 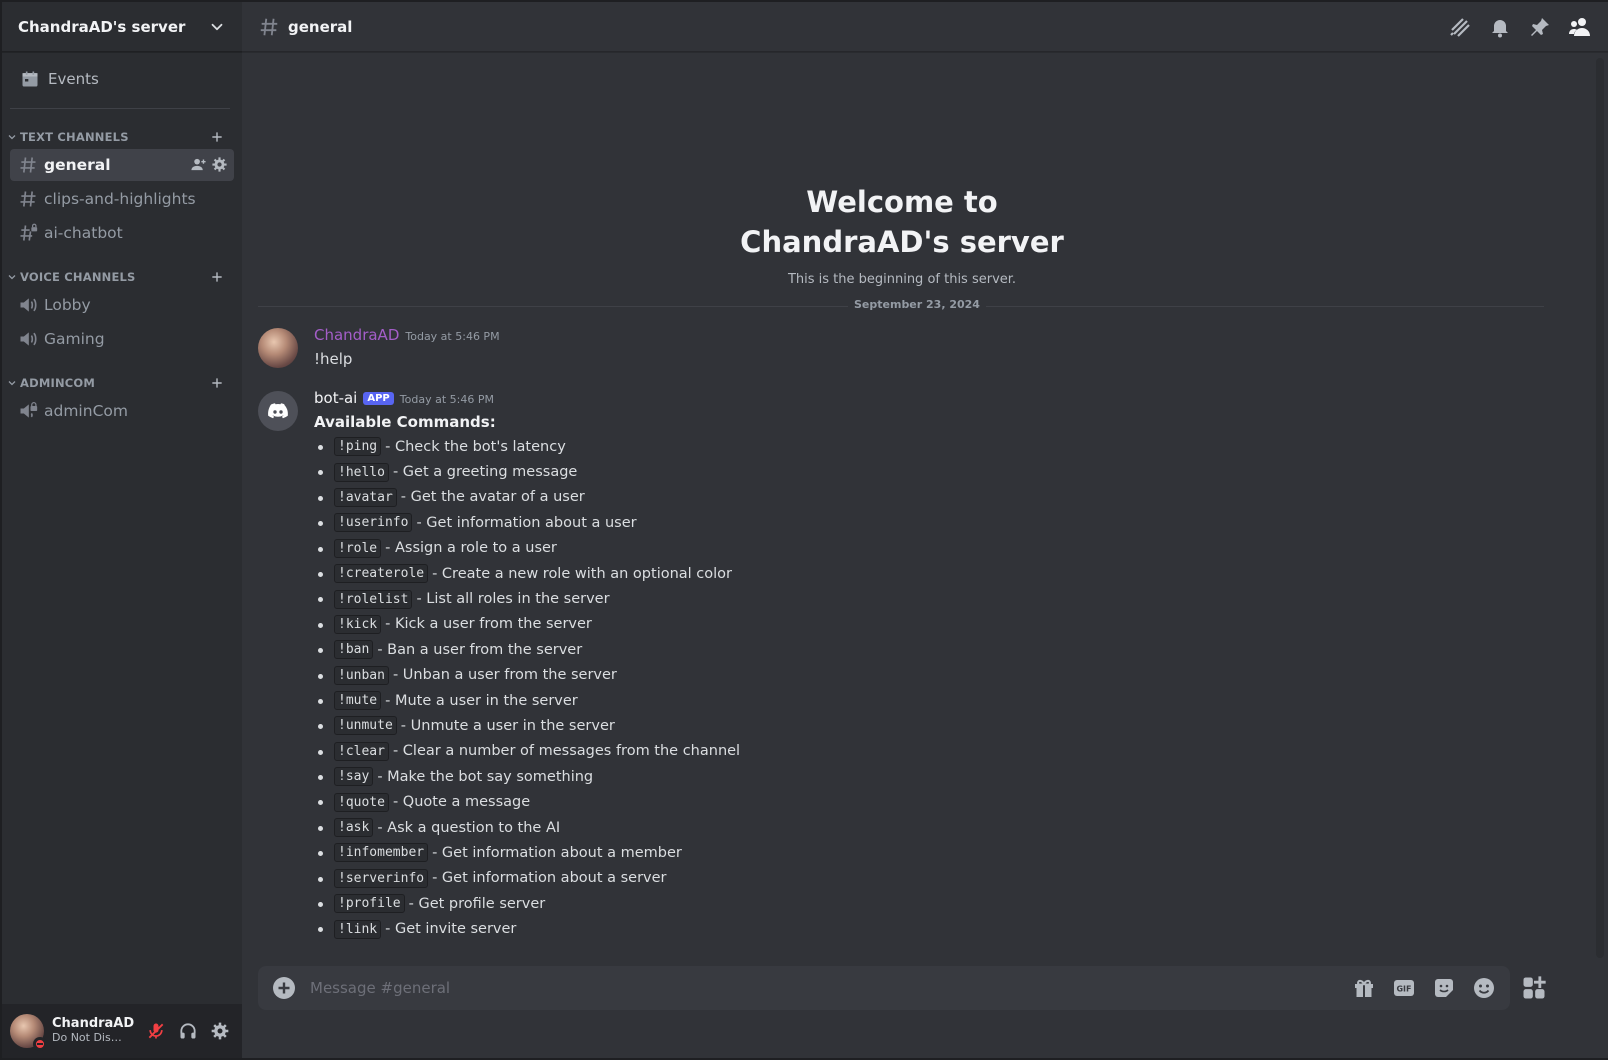 I want to click on channel-ai-chatbot: ai-chatbot, so click(x=122, y=233).